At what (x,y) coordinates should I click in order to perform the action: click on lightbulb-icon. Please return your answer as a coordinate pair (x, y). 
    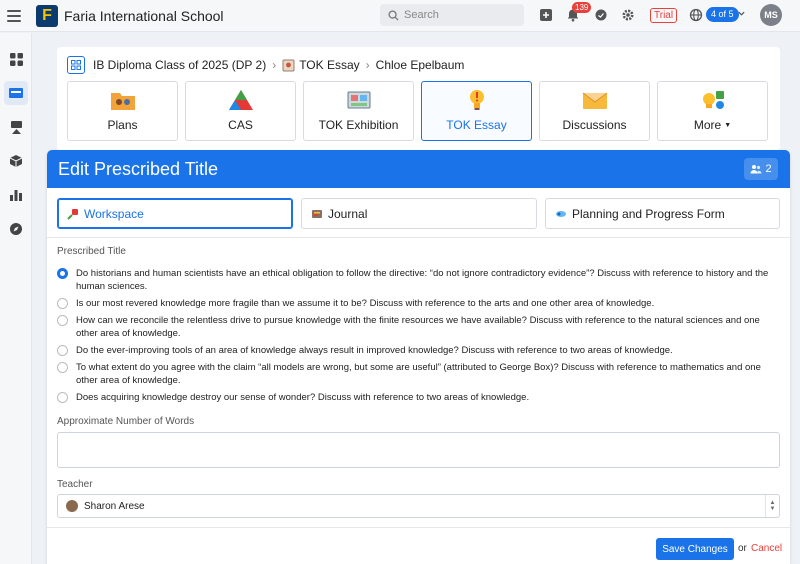
    Looking at the image, I should click on (477, 100).